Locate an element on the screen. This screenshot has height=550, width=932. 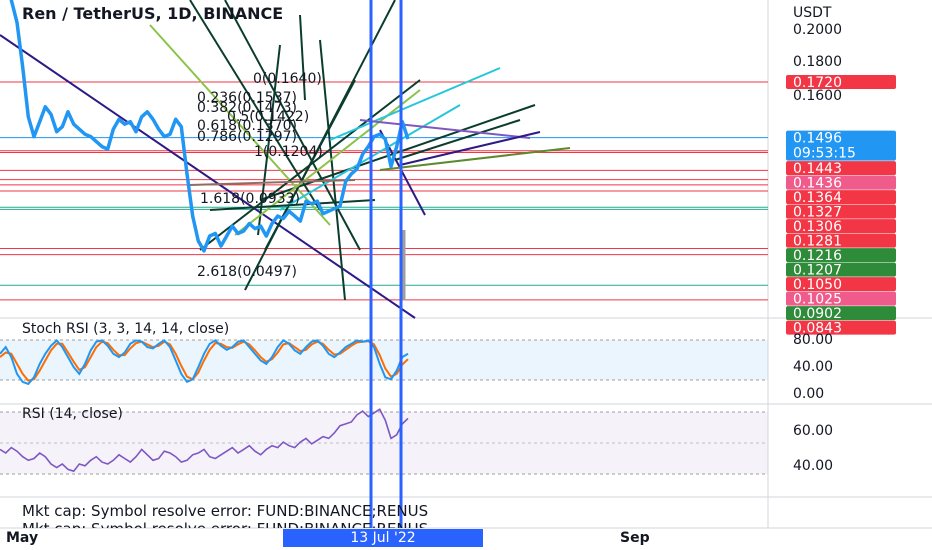
stoch-tick: 40.00 is located at coordinates (813, 367).